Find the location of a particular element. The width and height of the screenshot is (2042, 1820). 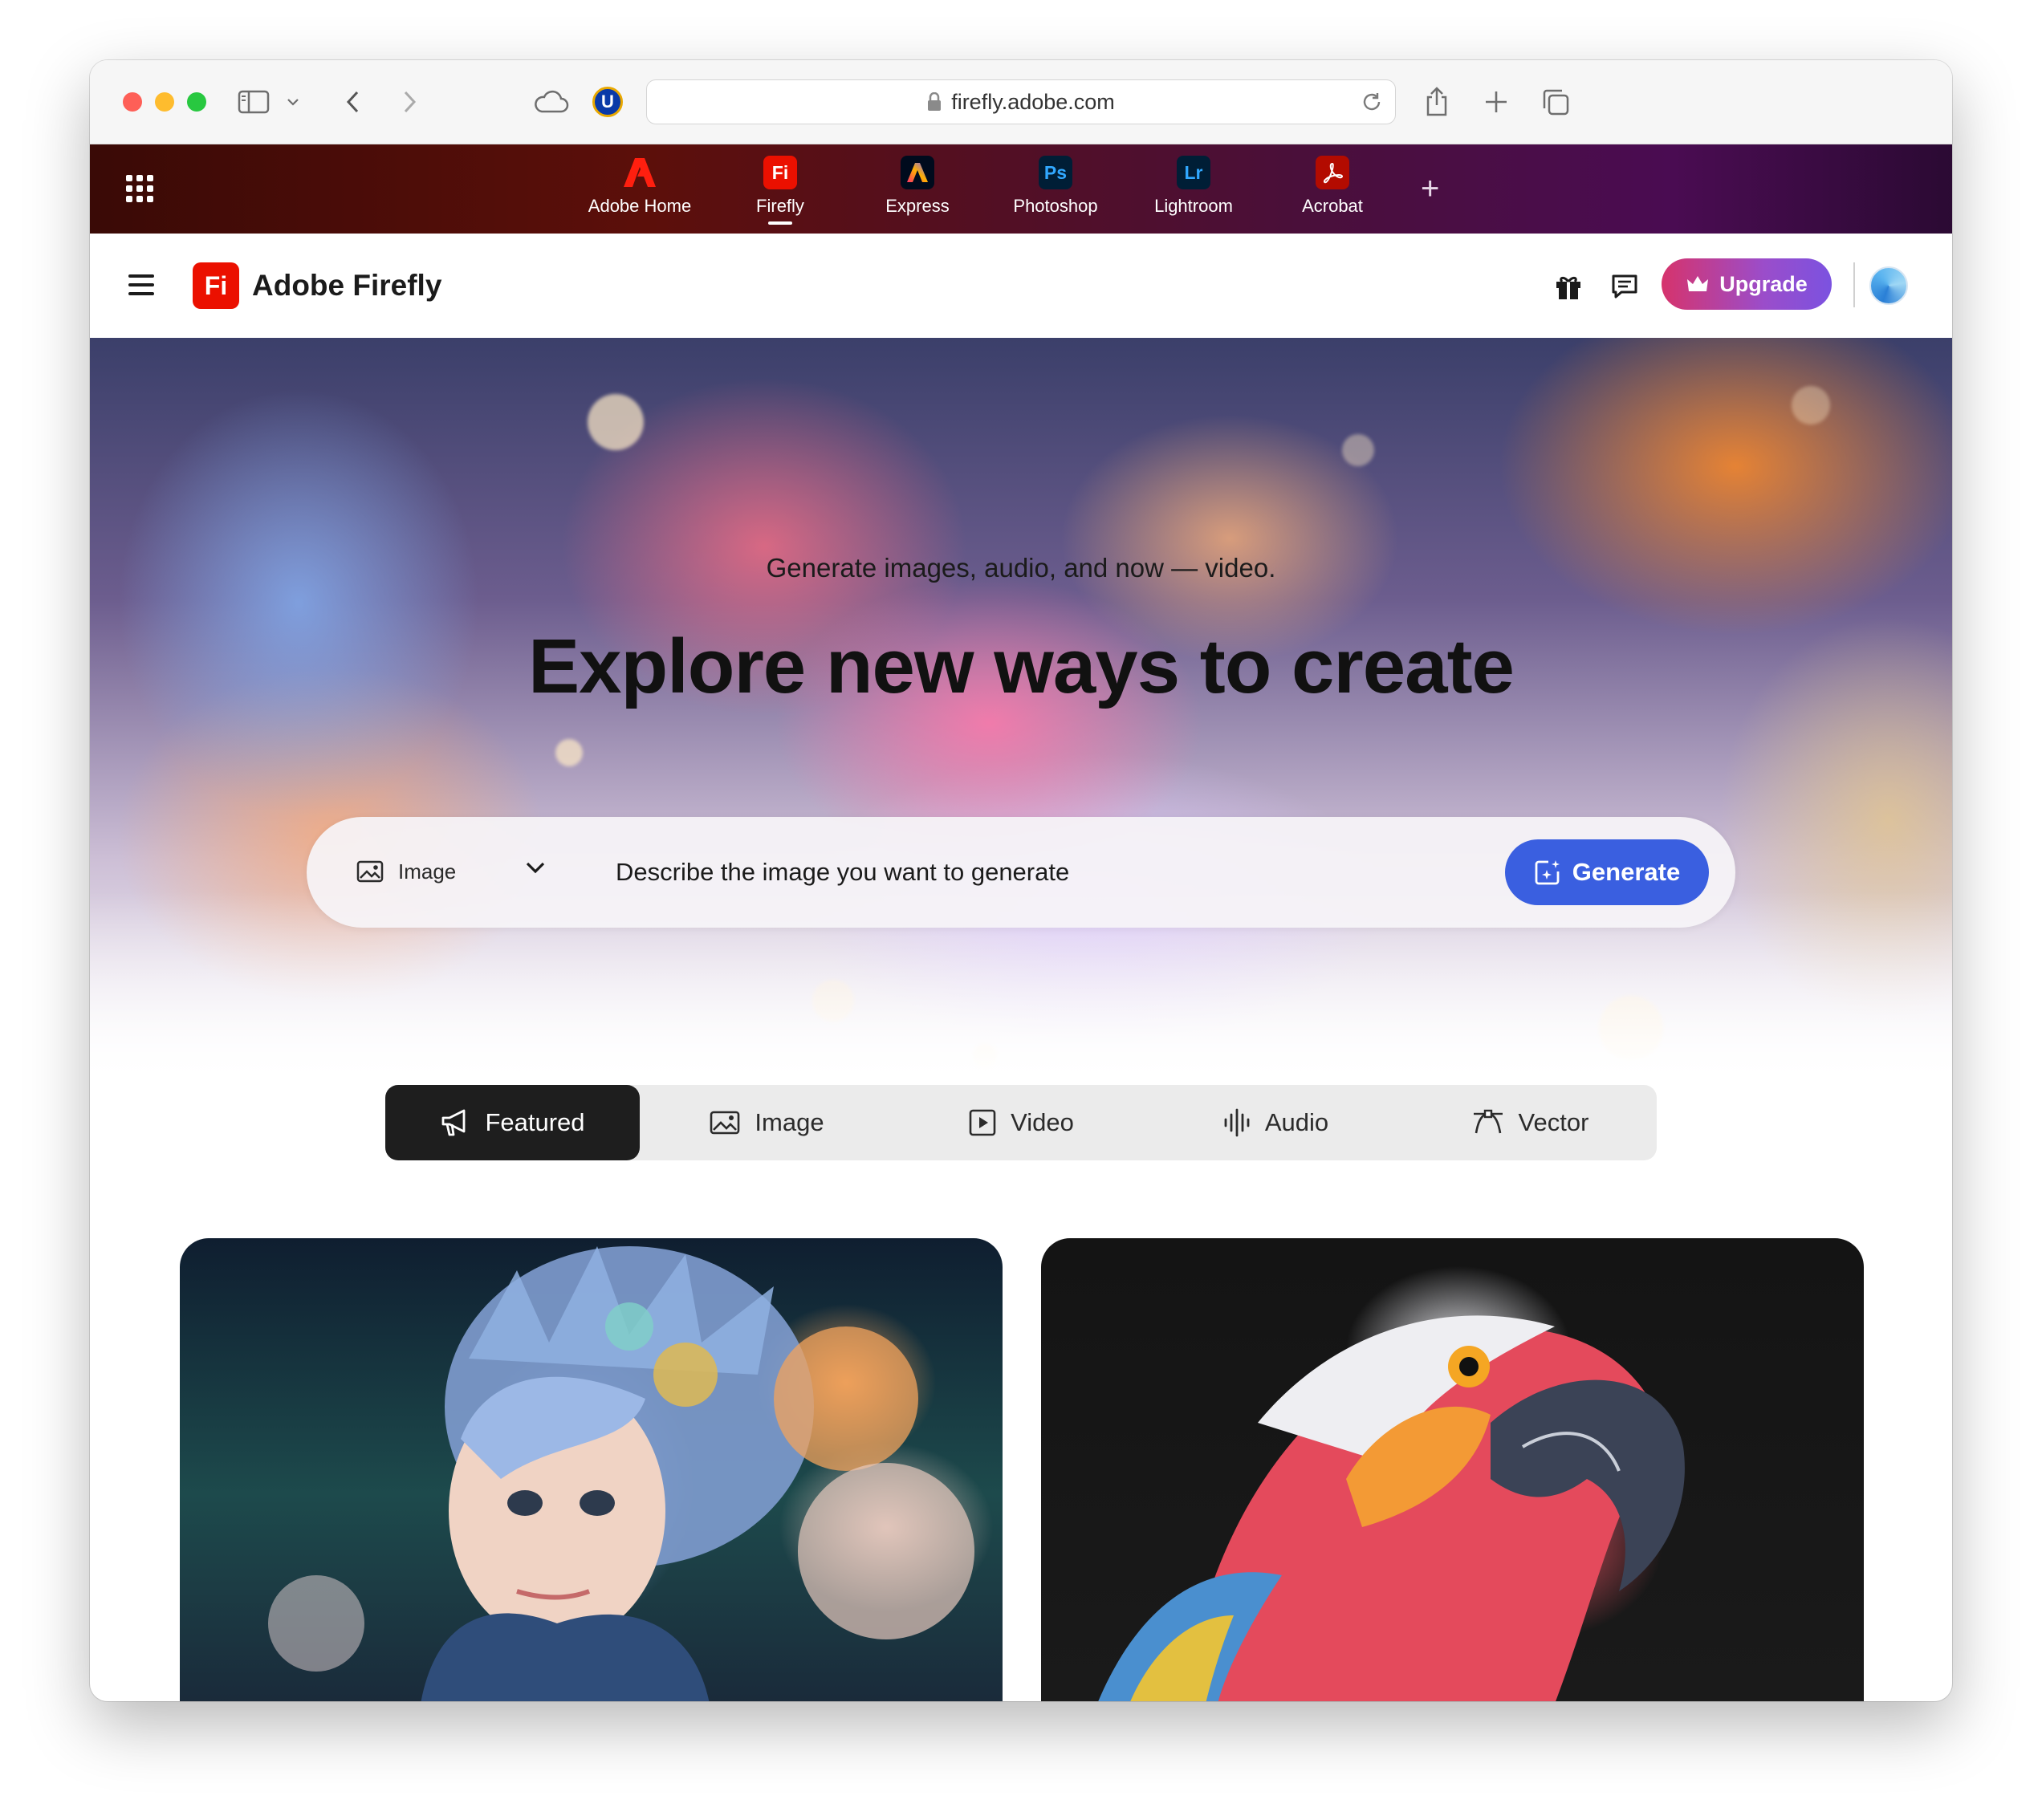

app-express: Express is located at coordinates (917, 186).